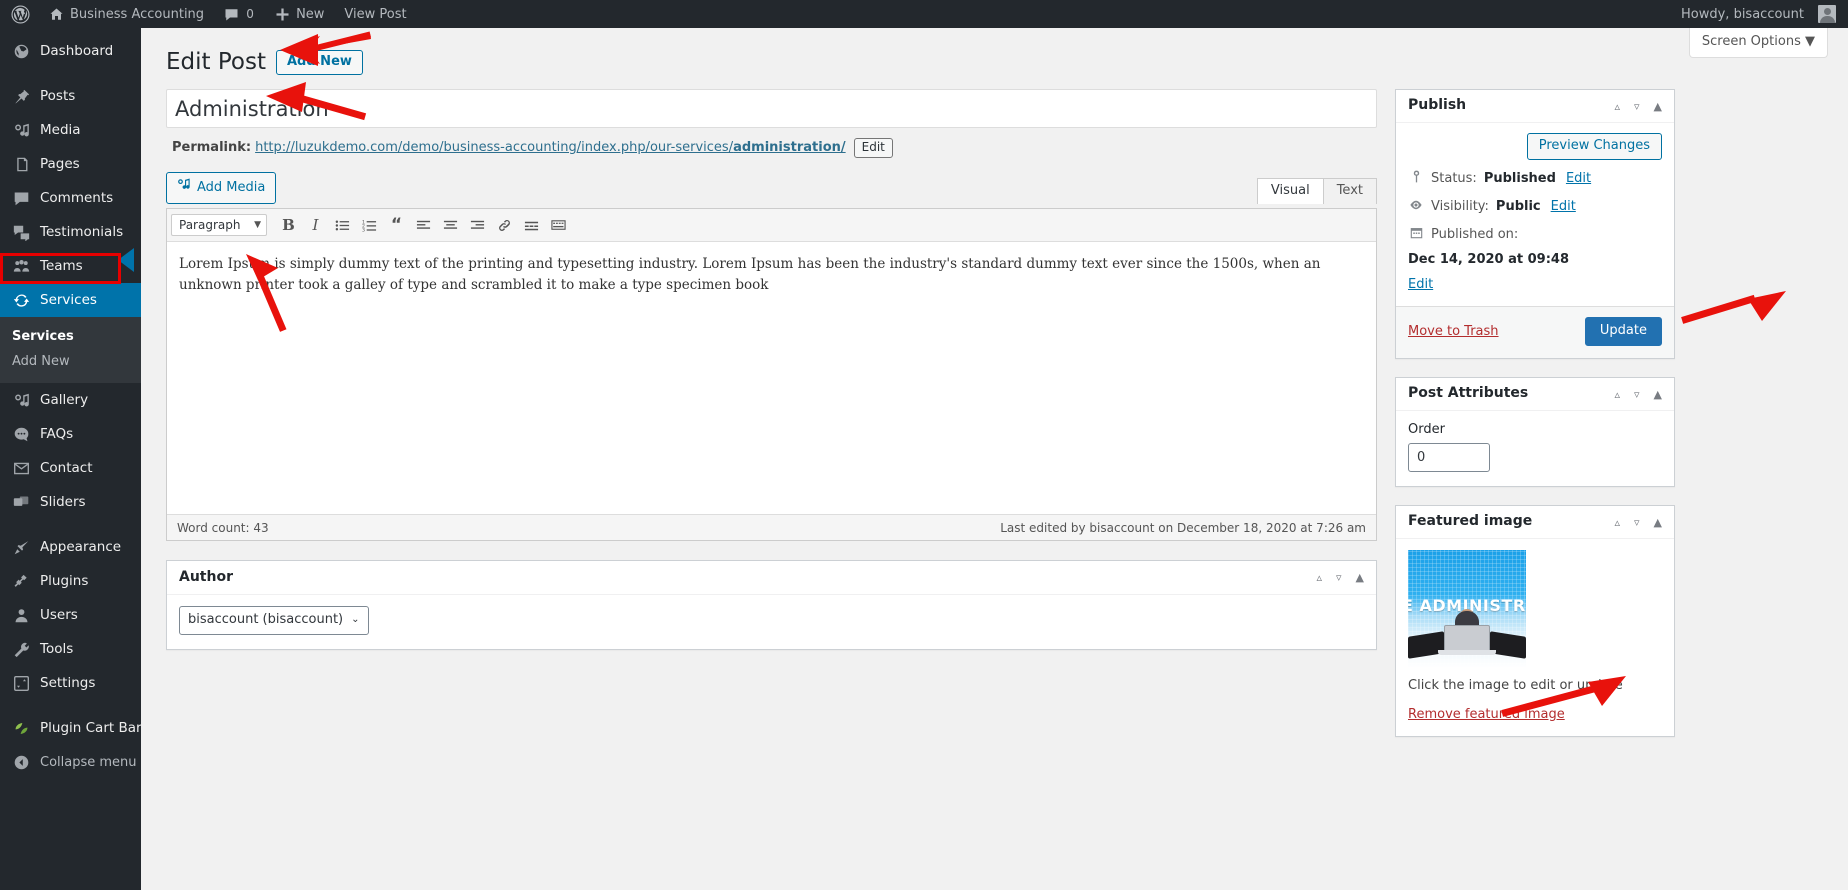  What do you see at coordinates (70, 581) in the screenshot?
I see `sidebar-item-plugins: Plugins` at bounding box center [70, 581].